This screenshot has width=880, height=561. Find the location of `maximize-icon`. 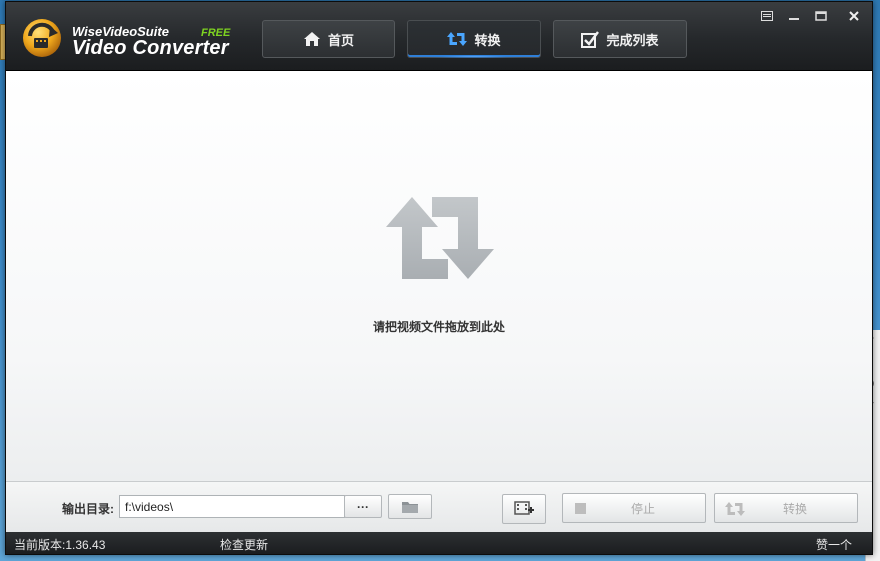

maximize-icon is located at coordinates (821, 16).